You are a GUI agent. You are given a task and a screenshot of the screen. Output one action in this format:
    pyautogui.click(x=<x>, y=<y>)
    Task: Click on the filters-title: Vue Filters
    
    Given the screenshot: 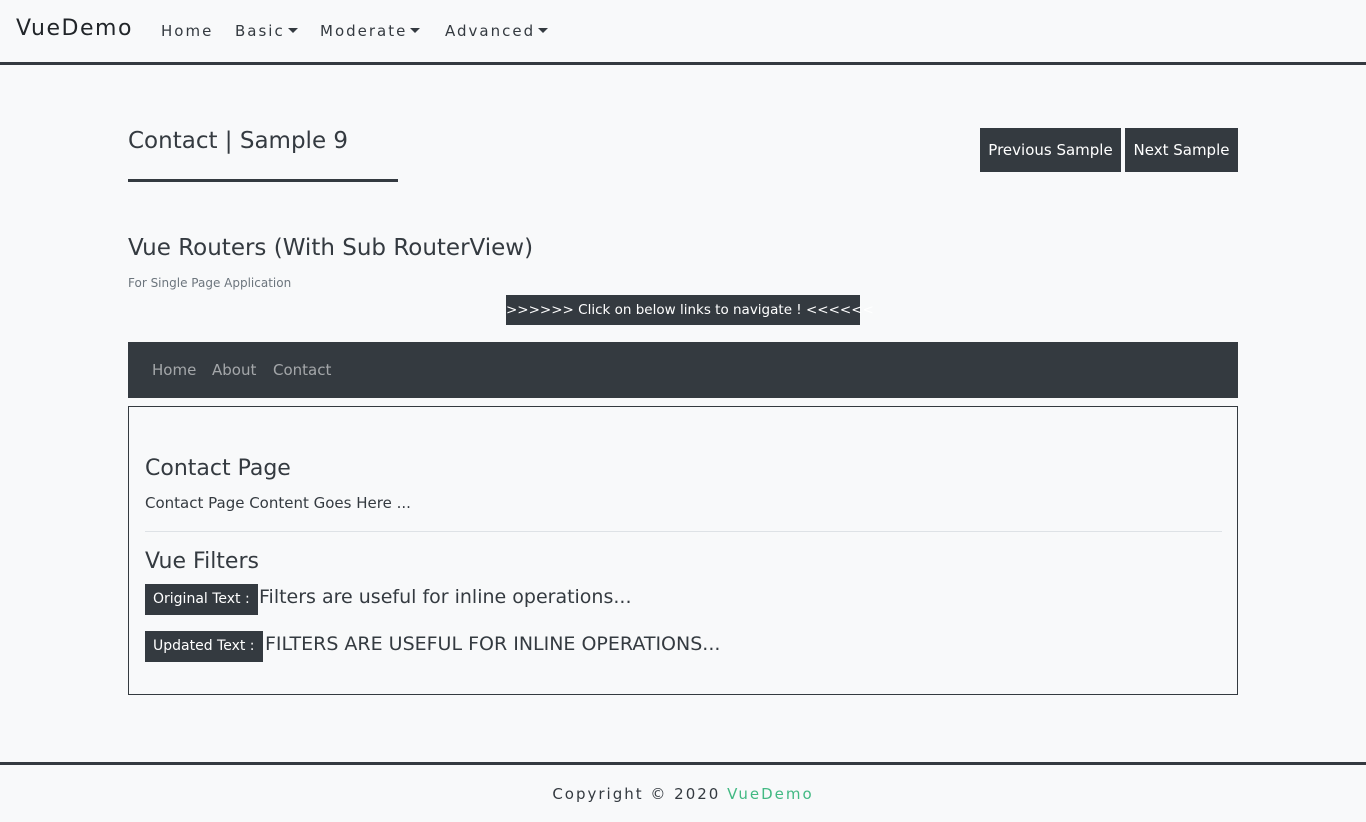 What is the action you would take?
    pyautogui.click(x=202, y=561)
    